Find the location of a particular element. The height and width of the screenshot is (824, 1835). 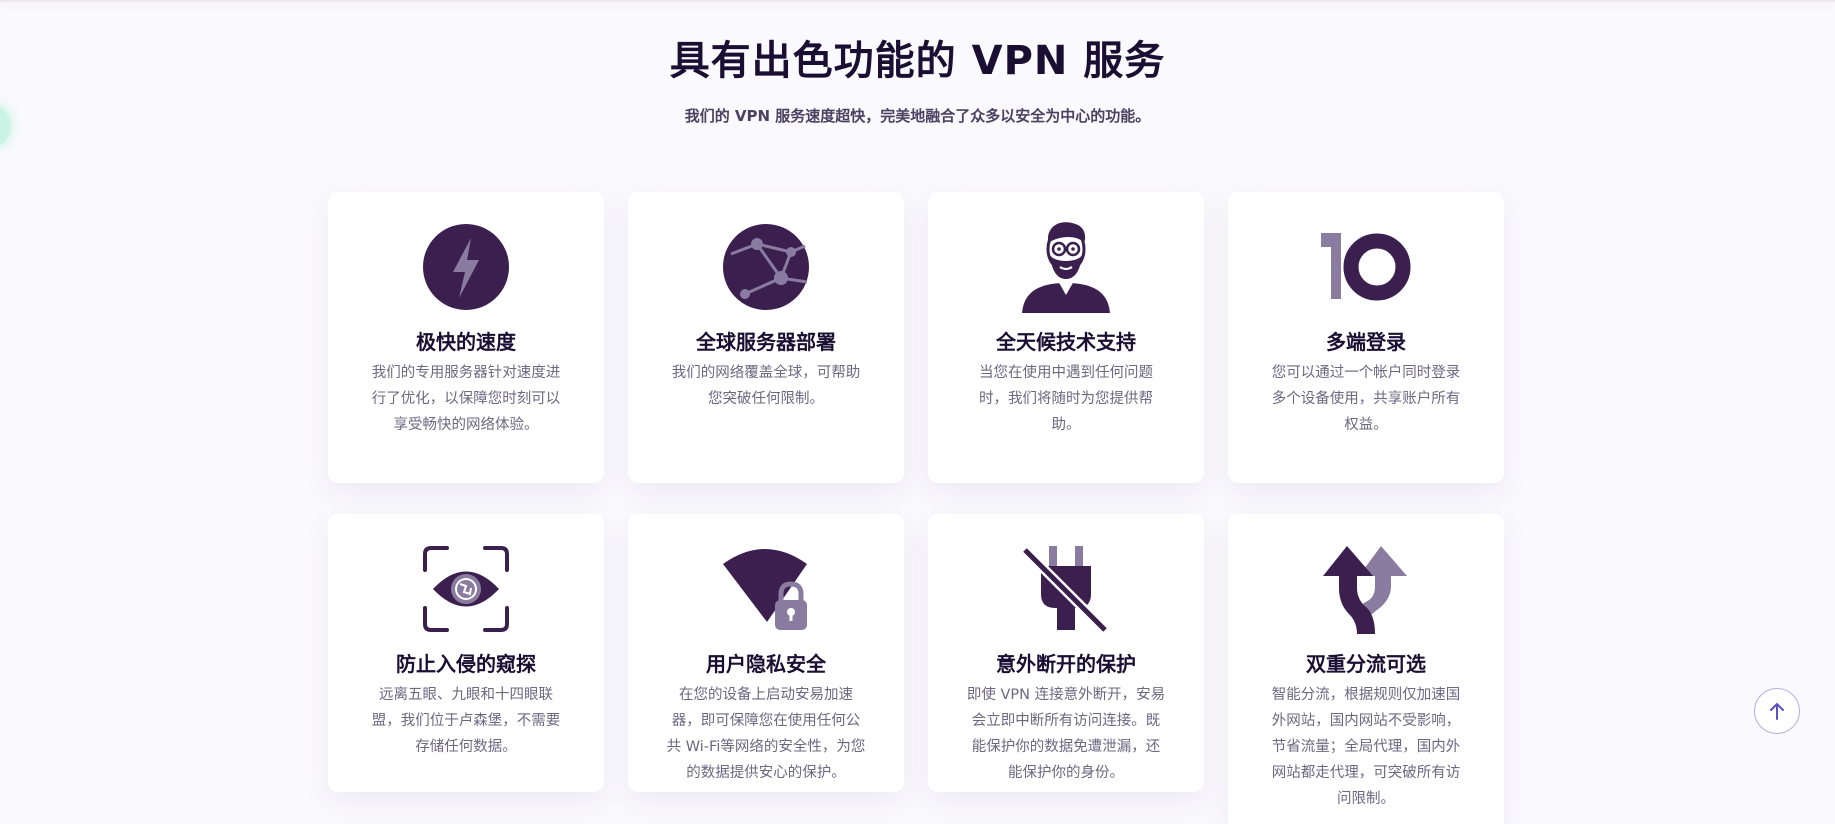

wifi-lock-icon is located at coordinates (766, 589).